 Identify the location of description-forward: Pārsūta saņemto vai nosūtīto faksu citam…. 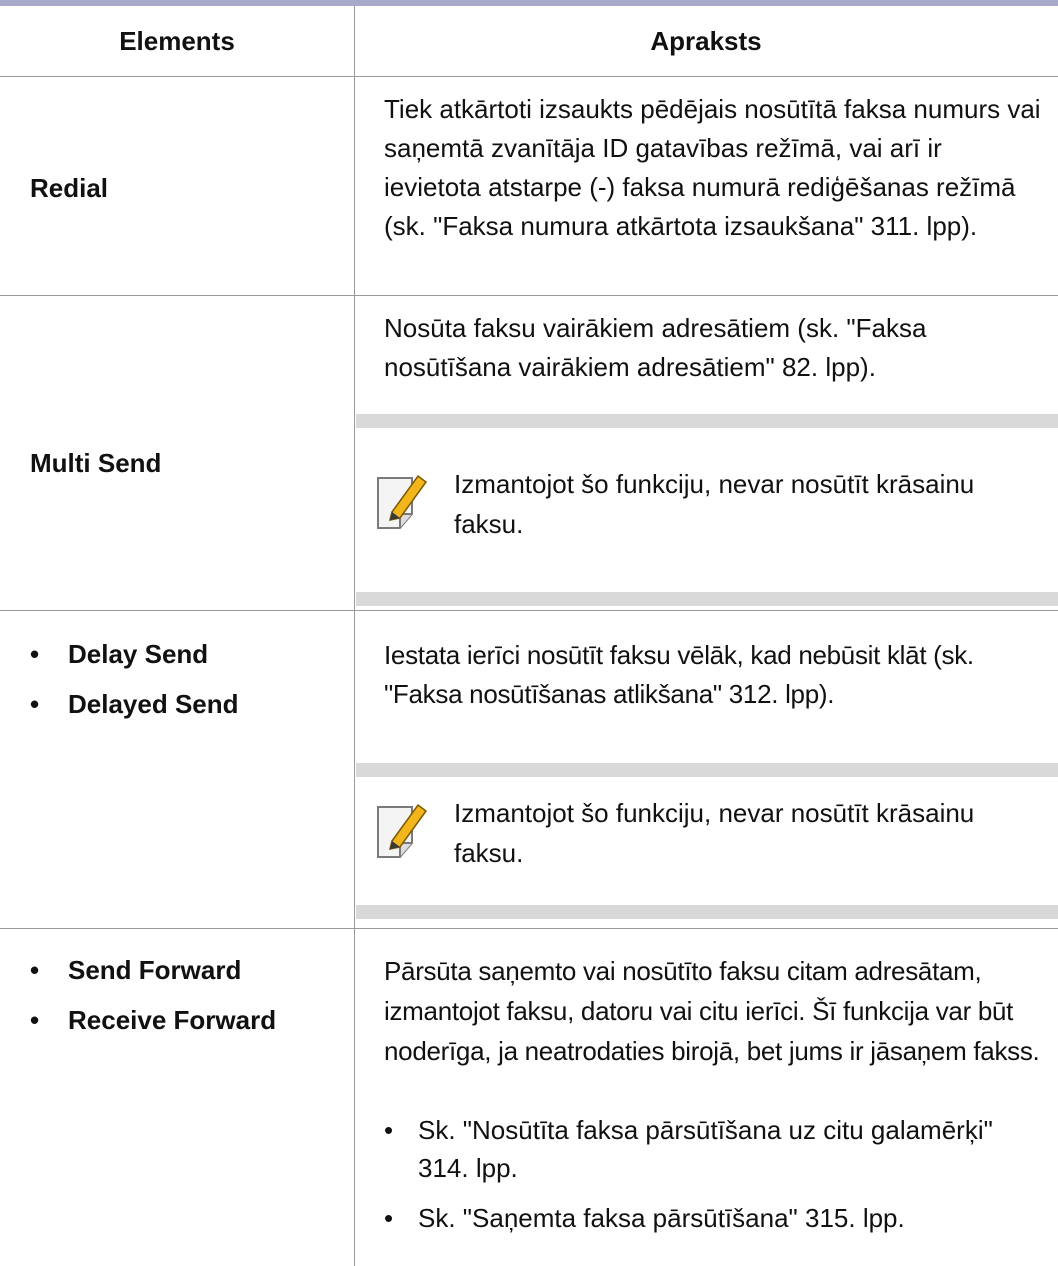
(712, 1011).